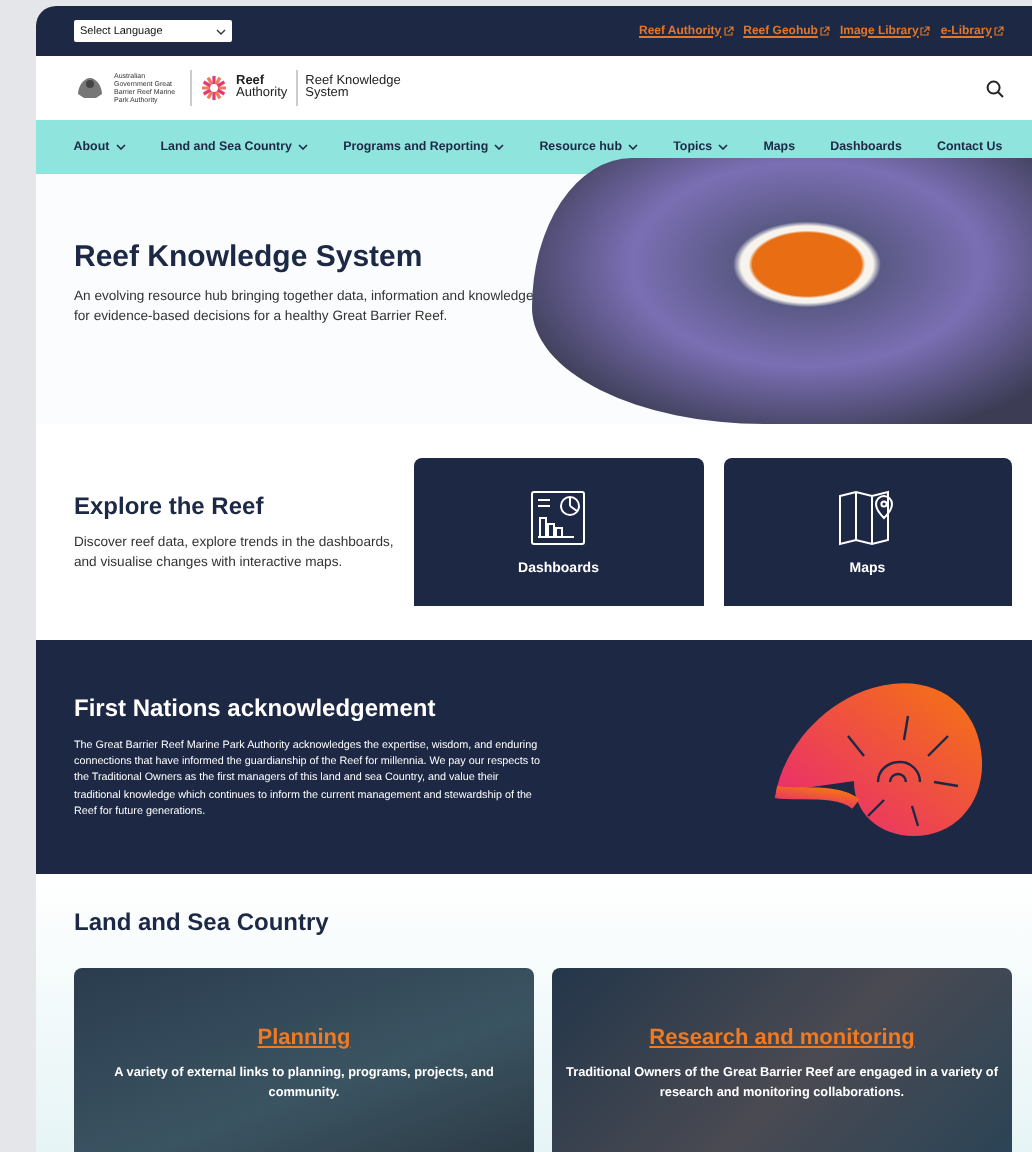 The width and height of the screenshot is (1032, 1152). What do you see at coordinates (202, 922) in the screenshot?
I see `section-title: Land and Sea Country` at bounding box center [202, 922].